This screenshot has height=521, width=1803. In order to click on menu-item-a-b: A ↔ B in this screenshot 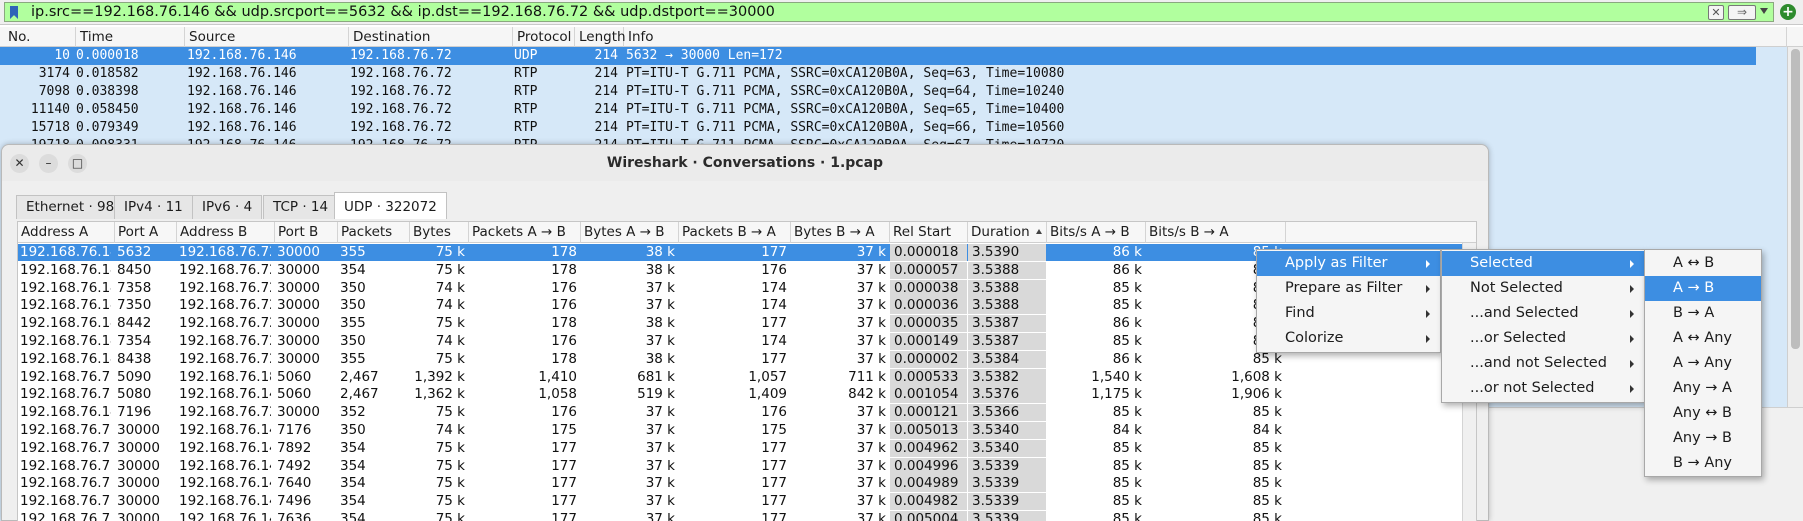, I will do `click(1703, 263)`.